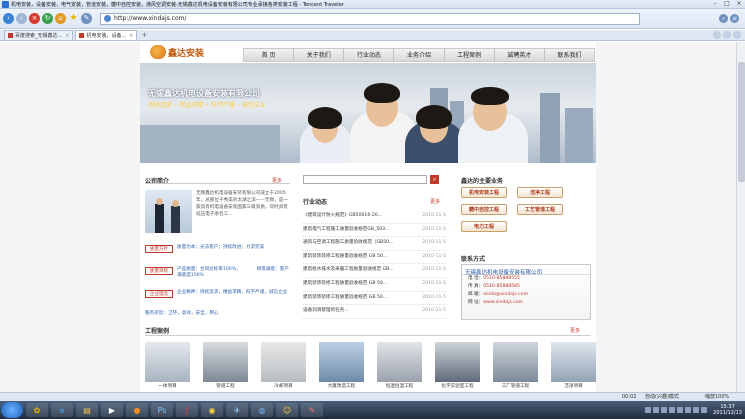 This screenshot has width=745, height=419. Describe the element at coordinates (237, 410) in the screenshot. I see `plane-icon: ✈` at that location.